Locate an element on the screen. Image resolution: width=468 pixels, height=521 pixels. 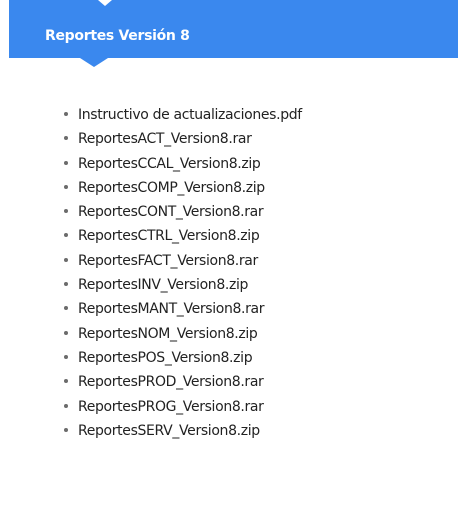
file-list-item: ReportesNOM_Version8.zip is located at coordinates (151, 335).